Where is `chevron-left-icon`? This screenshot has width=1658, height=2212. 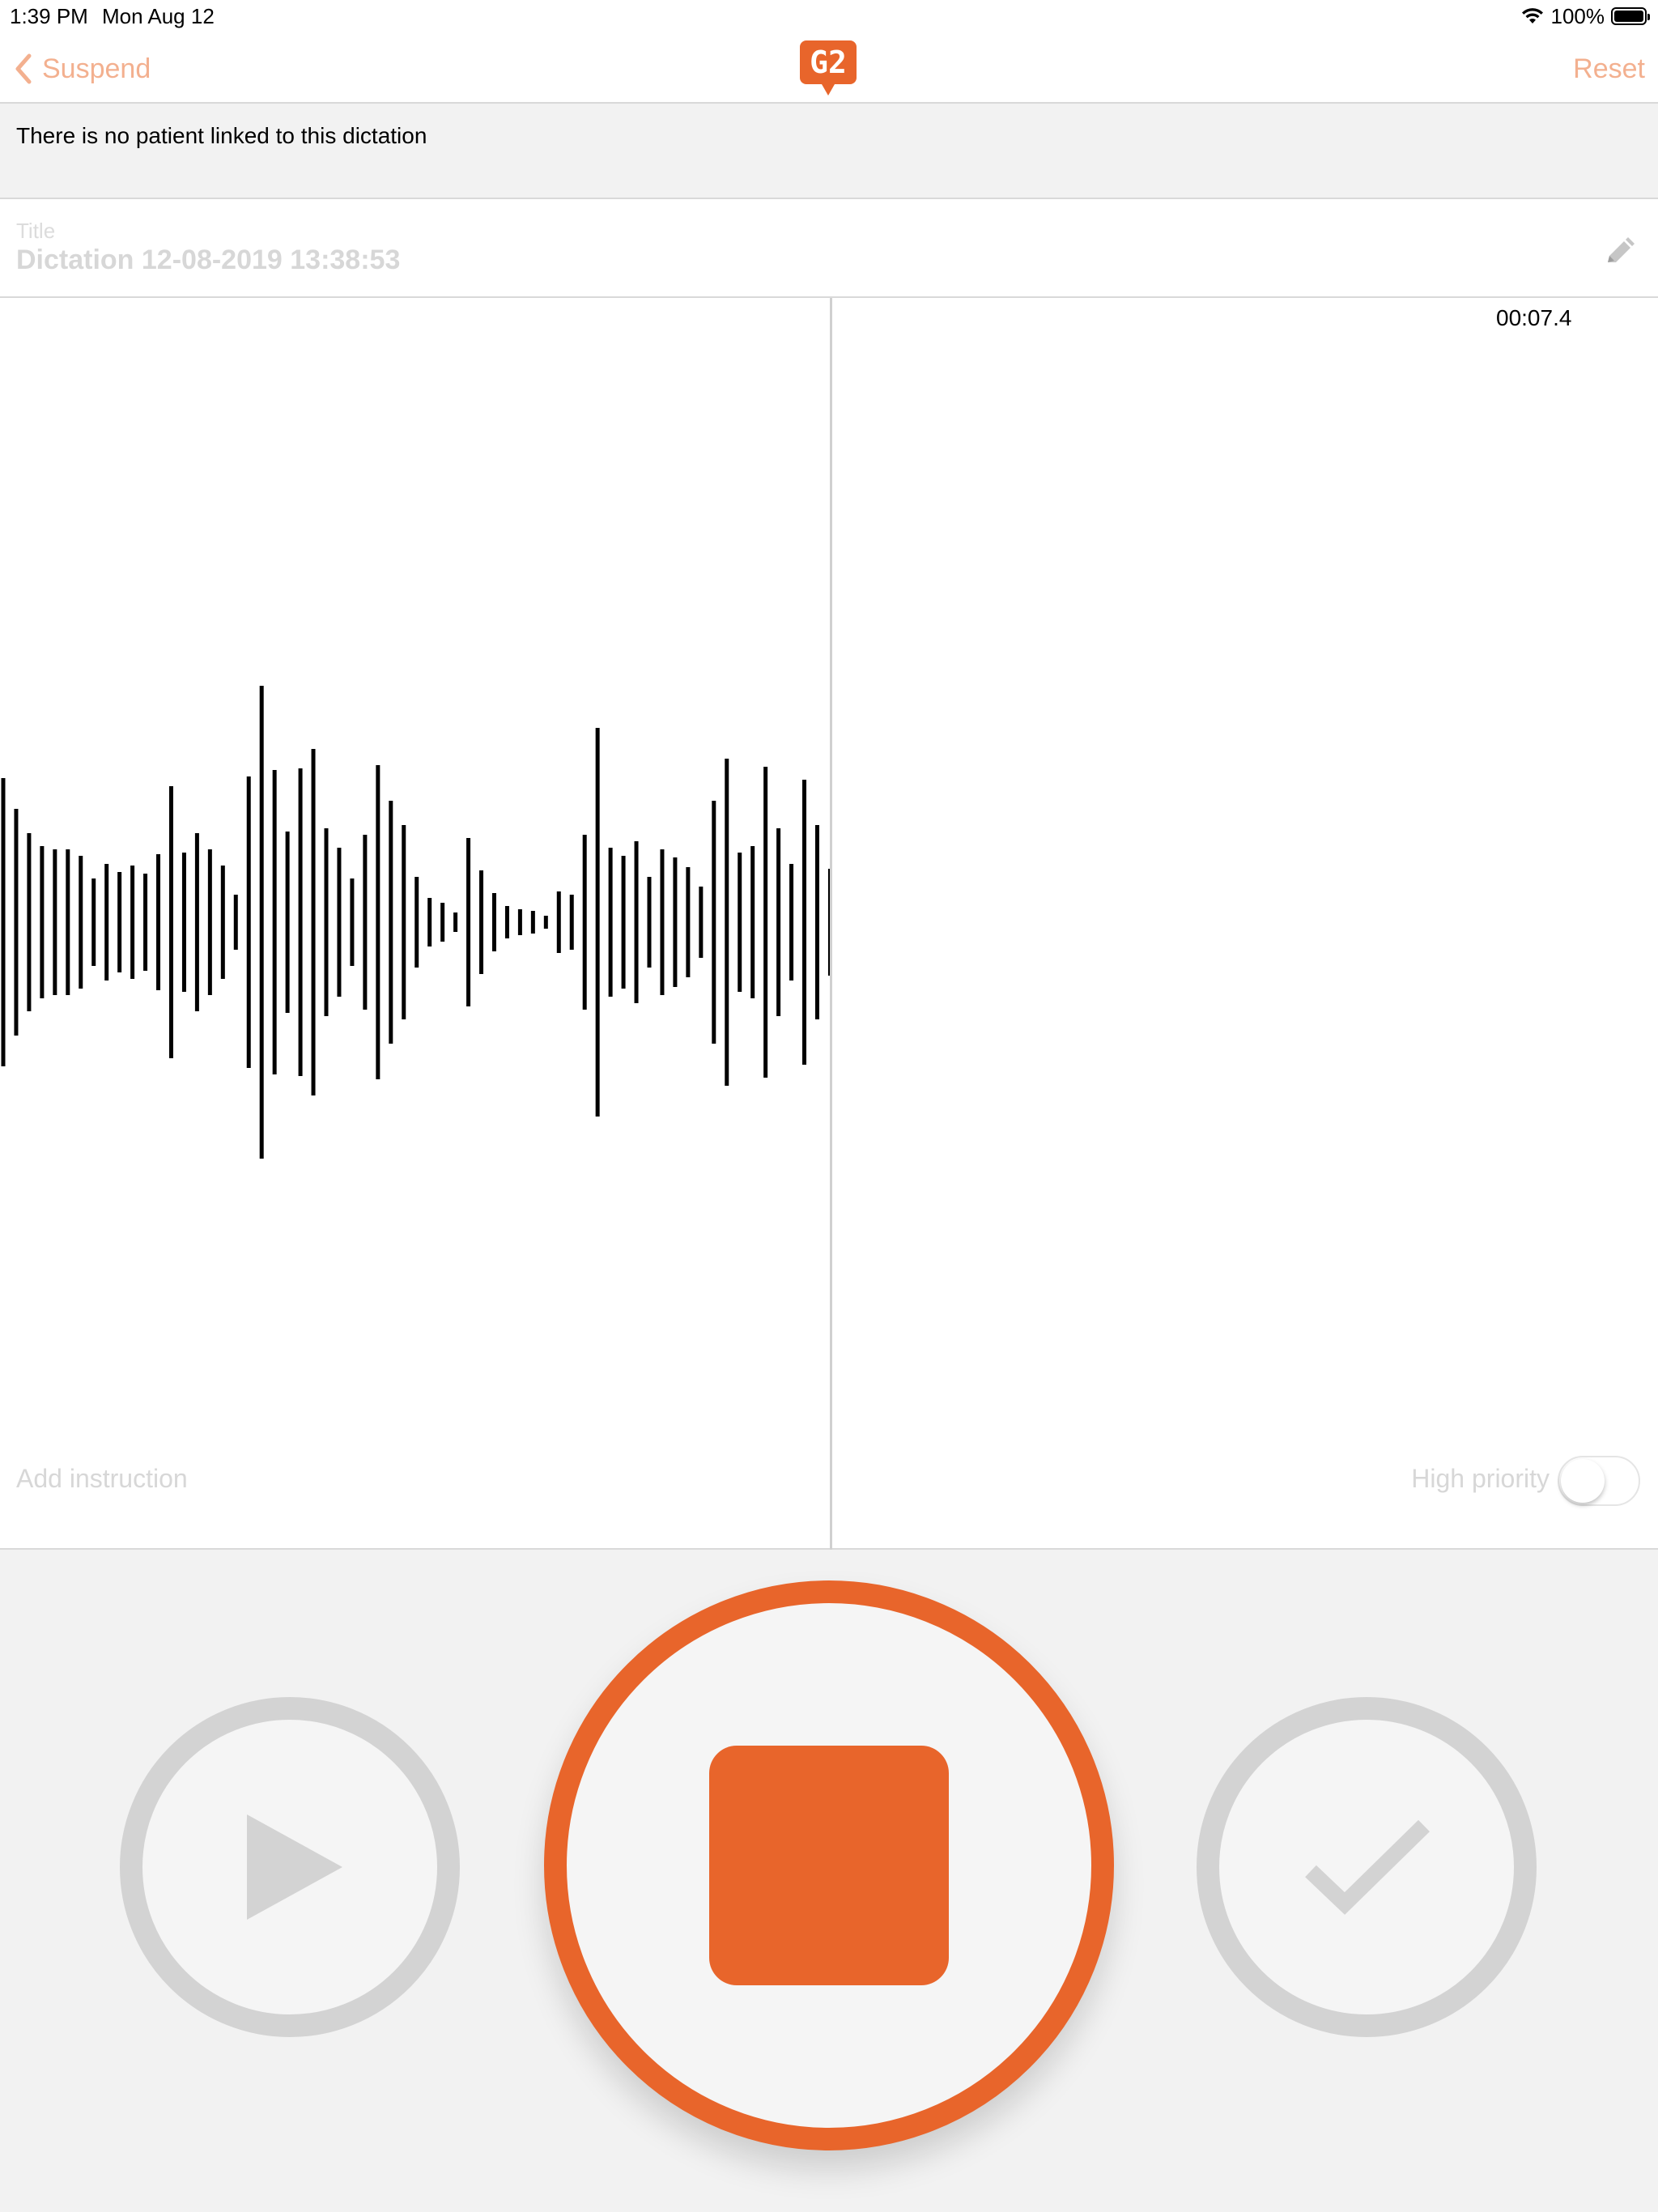
chevron-left-icon is located at coordinates (23, 68).